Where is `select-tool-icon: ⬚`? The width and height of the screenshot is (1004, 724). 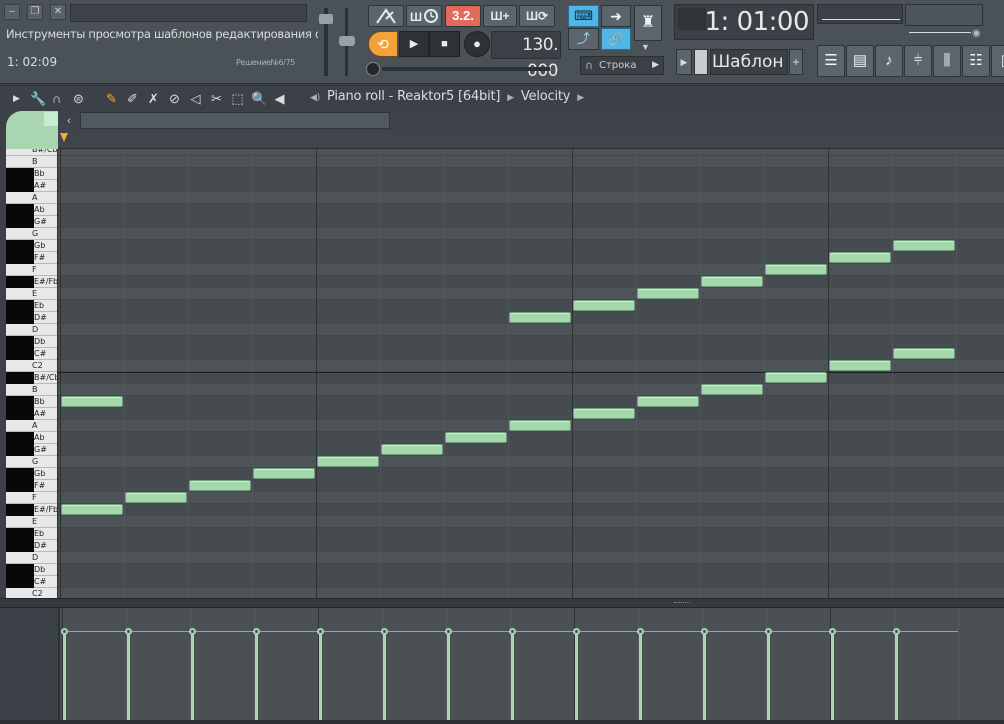 select-tool-icon: ⬚ is located at coordinates (237, 98).